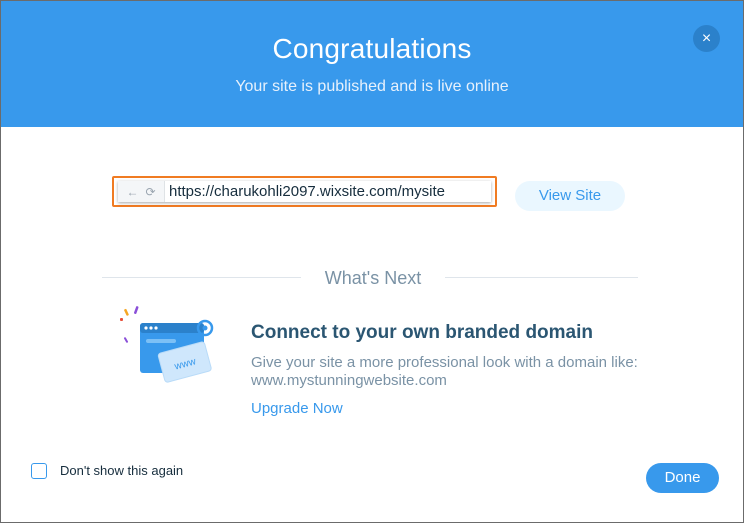  I want to click on dont-show-again-label: Don't show this again, so click(121, 470).